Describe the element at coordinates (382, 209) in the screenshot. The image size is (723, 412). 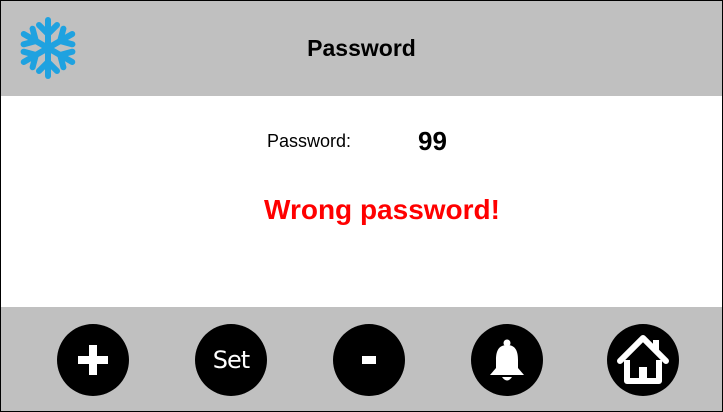
I see `error-message: Wrong password!` at that location.